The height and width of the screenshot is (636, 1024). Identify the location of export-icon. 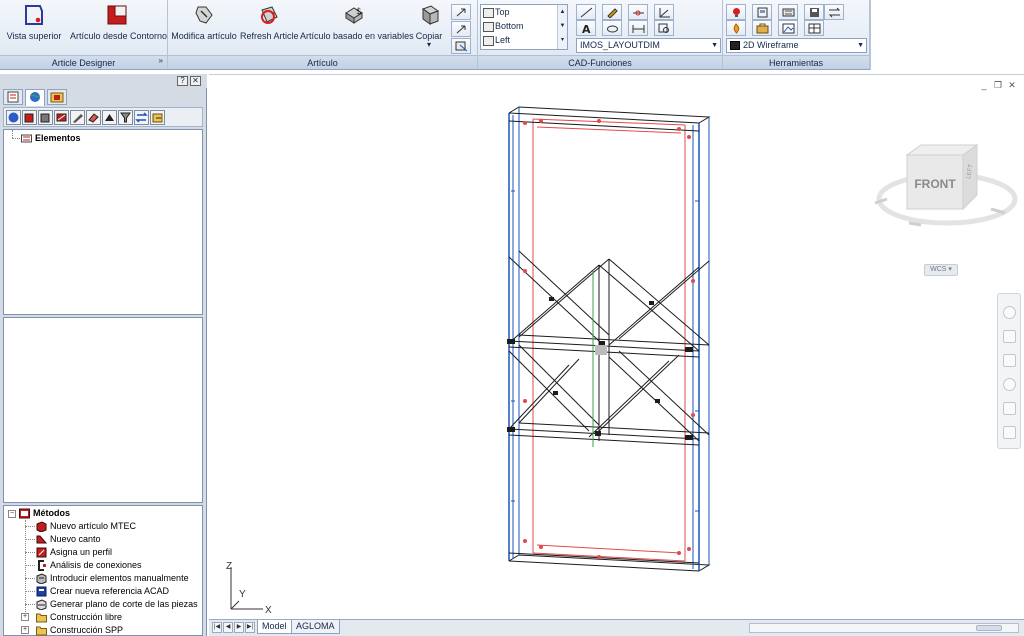
(157, 117).